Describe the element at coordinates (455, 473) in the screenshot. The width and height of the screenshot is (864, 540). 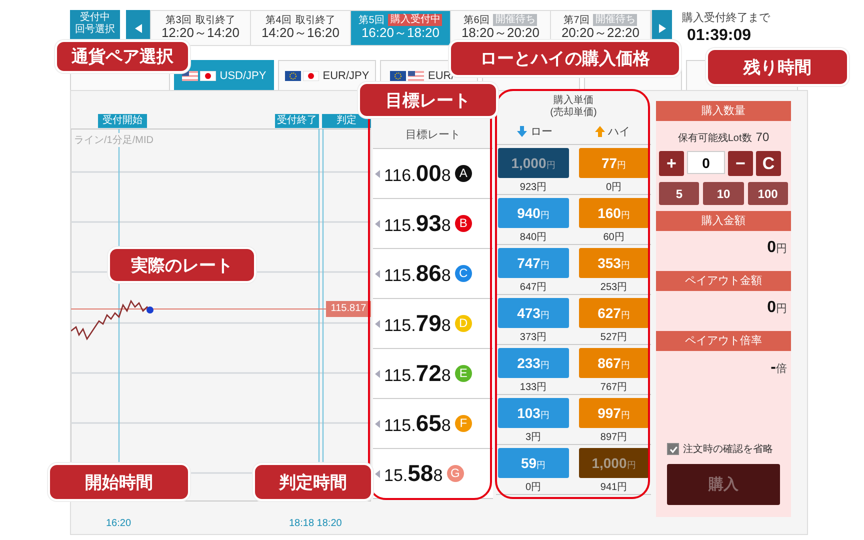
I see `rate-letter-badge: G` at that location.